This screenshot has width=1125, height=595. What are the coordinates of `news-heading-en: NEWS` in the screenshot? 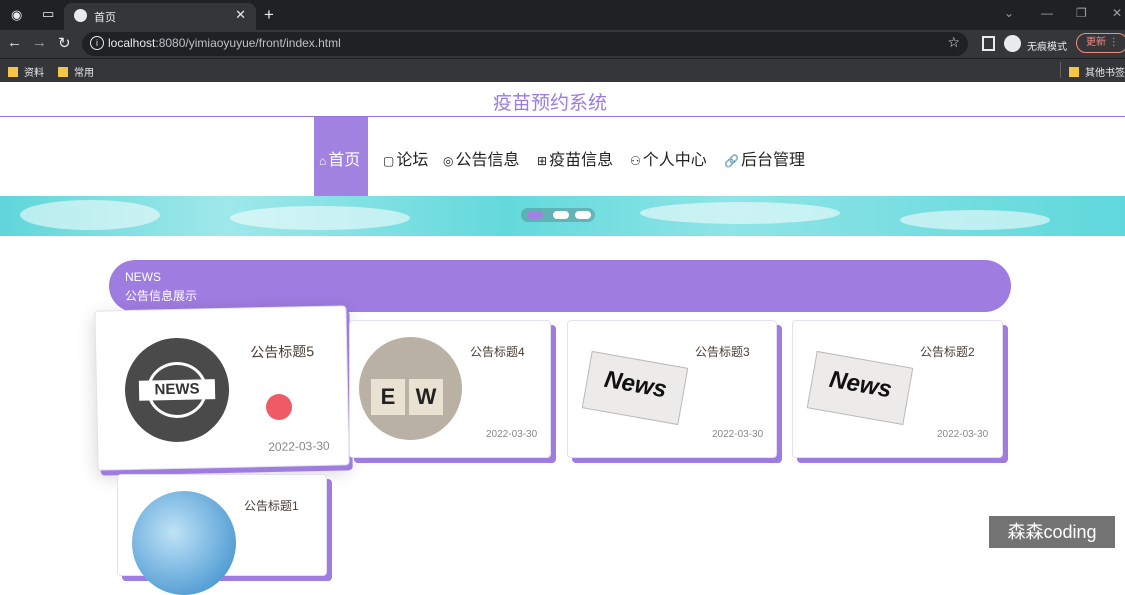 It's located at (143, 277).